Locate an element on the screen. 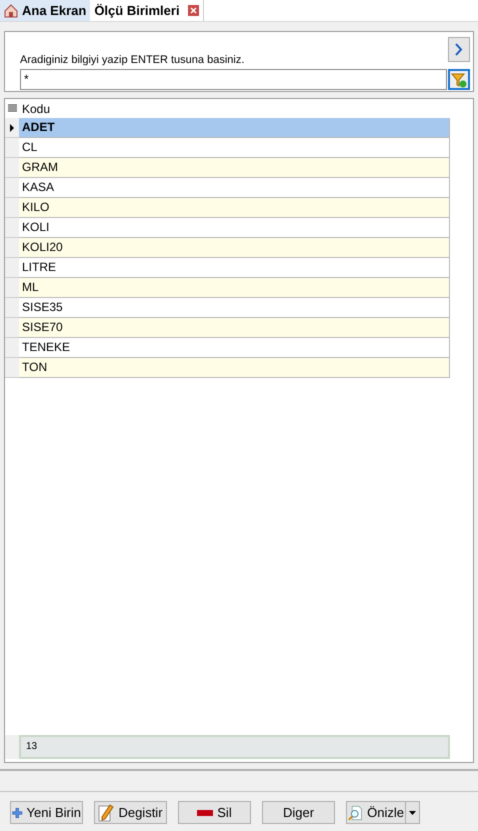  table-cell: ADET is located at coordinates (234, 128).